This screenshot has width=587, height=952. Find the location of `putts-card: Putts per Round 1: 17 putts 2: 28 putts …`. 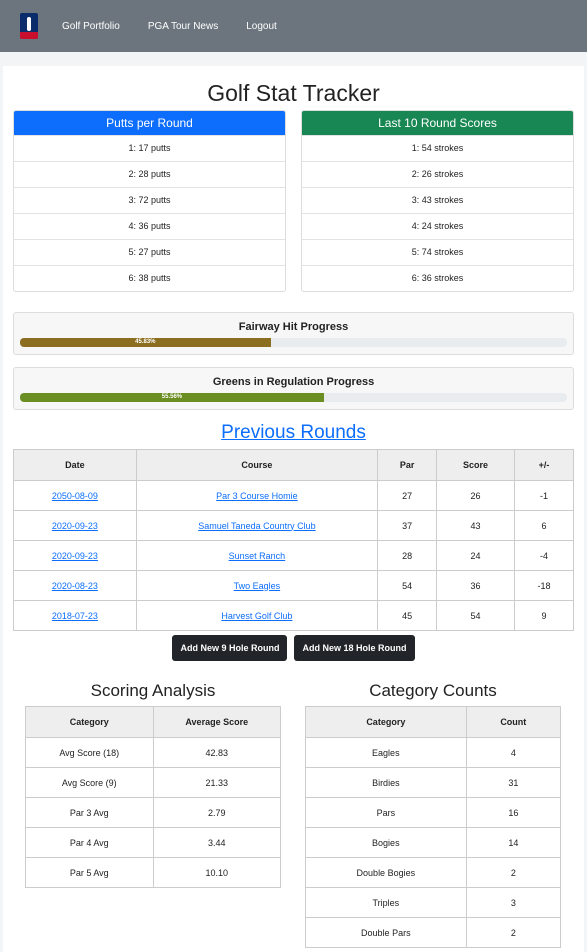

putts-card: Putts per Round 1: 17 putts 2: 28 putts … is located at coordinates (149, 201).